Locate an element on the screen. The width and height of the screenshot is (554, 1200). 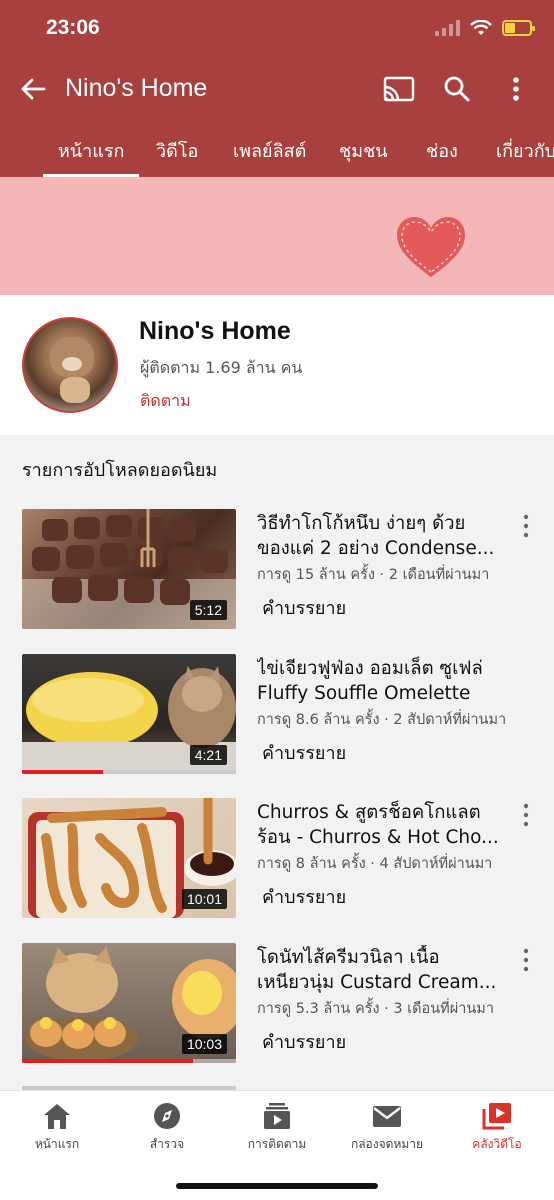
cellular-signal-icon is located at coordinates (447, 28).